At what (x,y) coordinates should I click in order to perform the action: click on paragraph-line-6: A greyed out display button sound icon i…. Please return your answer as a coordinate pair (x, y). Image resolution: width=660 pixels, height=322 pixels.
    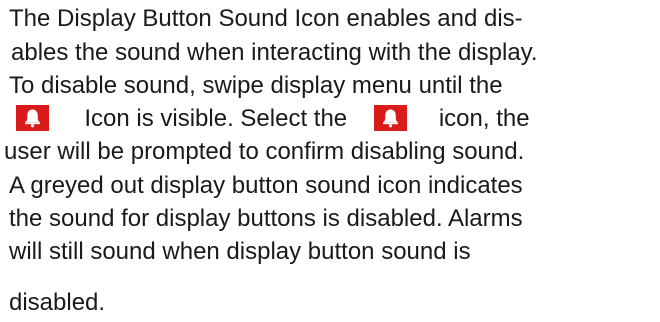
    Looking at the image, I should click on (330, 186).